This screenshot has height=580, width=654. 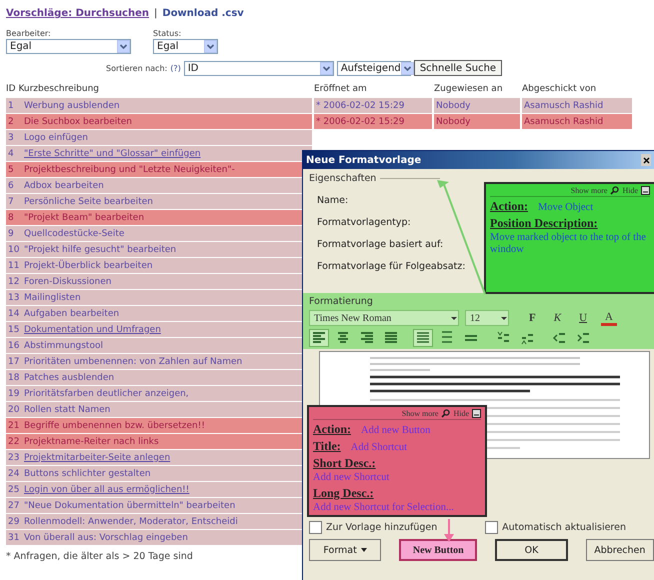 What do you see at coordinates (63, 345) in the screenshot?
I see `summary-link: Abstimmungstool` at bounding box center [63, 345].